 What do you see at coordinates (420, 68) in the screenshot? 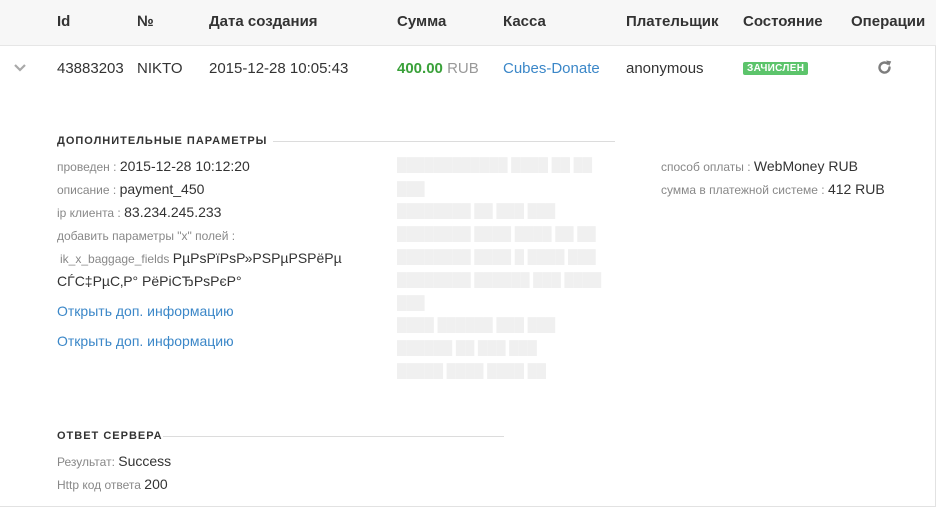
I see `amount-value: 400.00` at bounding box center [420, 68].